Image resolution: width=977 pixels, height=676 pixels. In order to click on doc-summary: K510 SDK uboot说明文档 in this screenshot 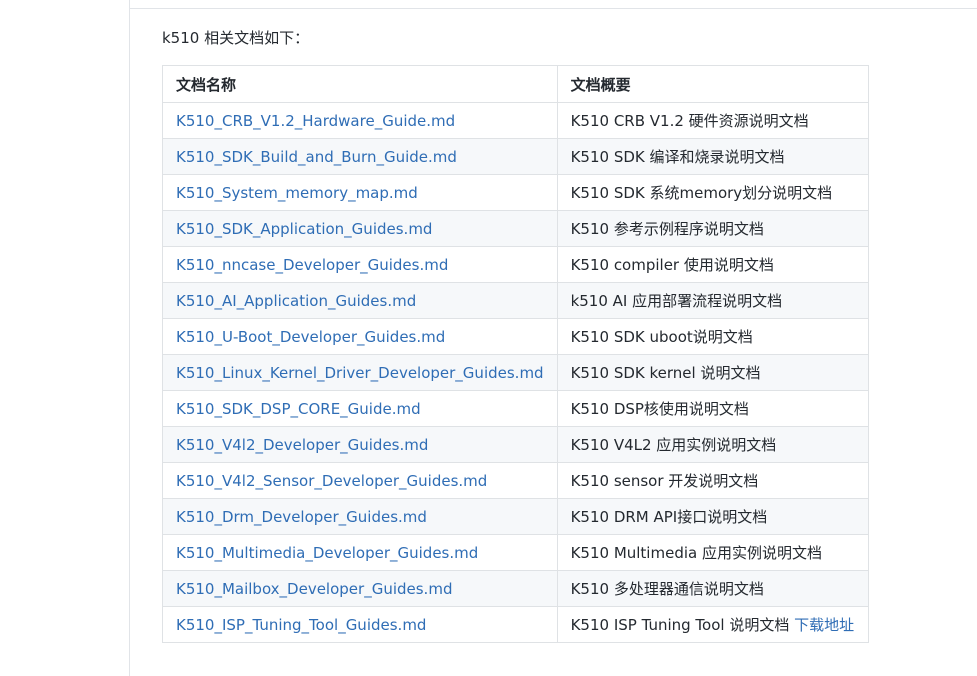, I will do `click(712, 336)`.